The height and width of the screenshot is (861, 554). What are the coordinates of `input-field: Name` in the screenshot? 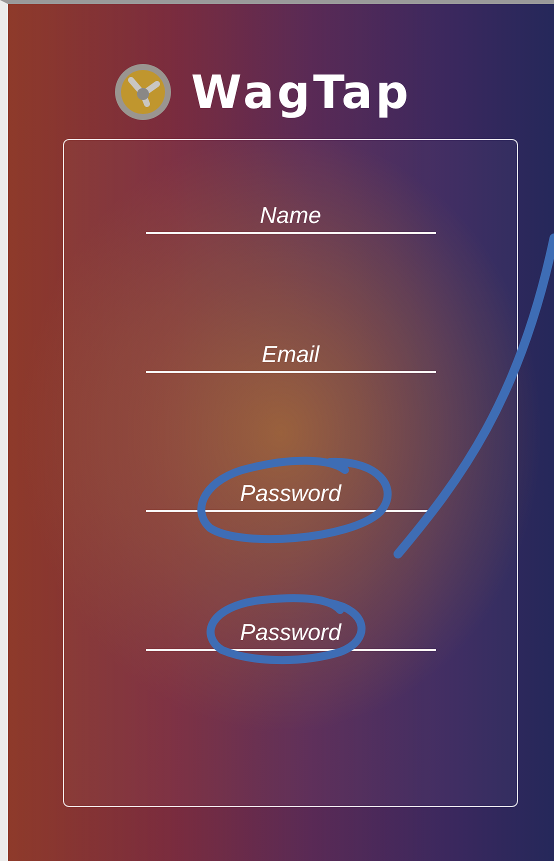 It's located at (291, 218).